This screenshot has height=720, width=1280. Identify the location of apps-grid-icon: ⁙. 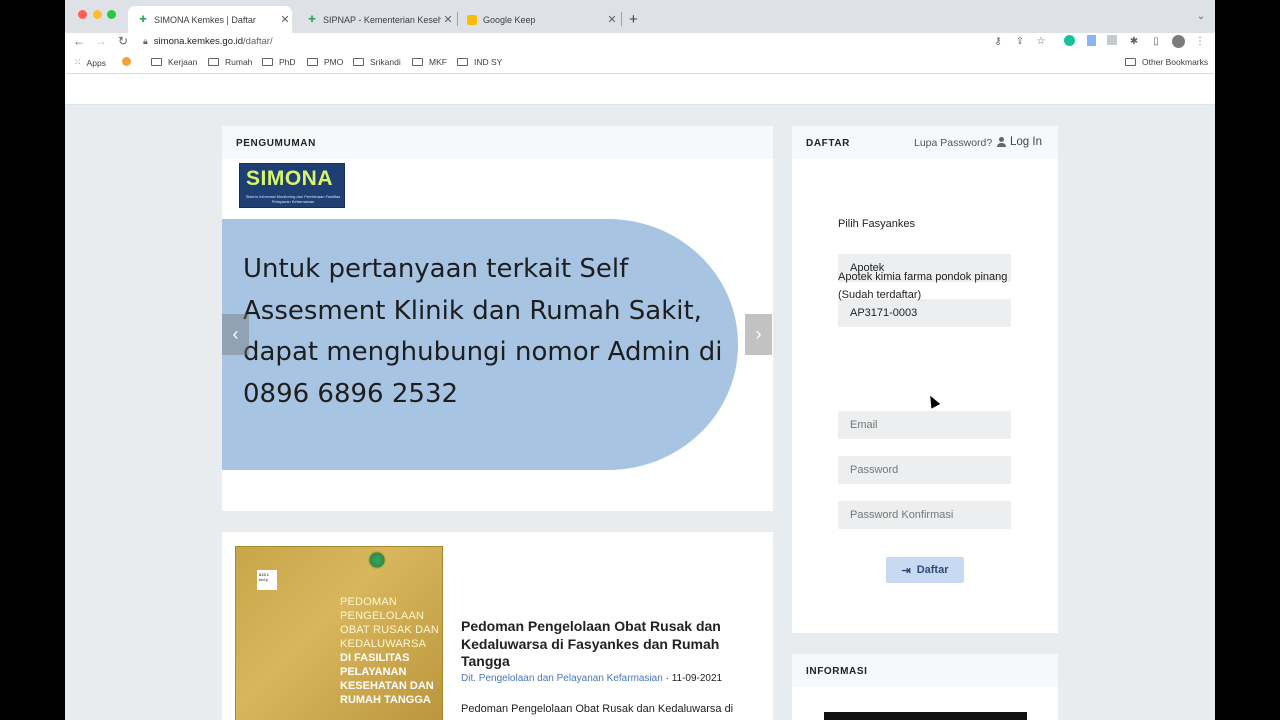
(78, 62).